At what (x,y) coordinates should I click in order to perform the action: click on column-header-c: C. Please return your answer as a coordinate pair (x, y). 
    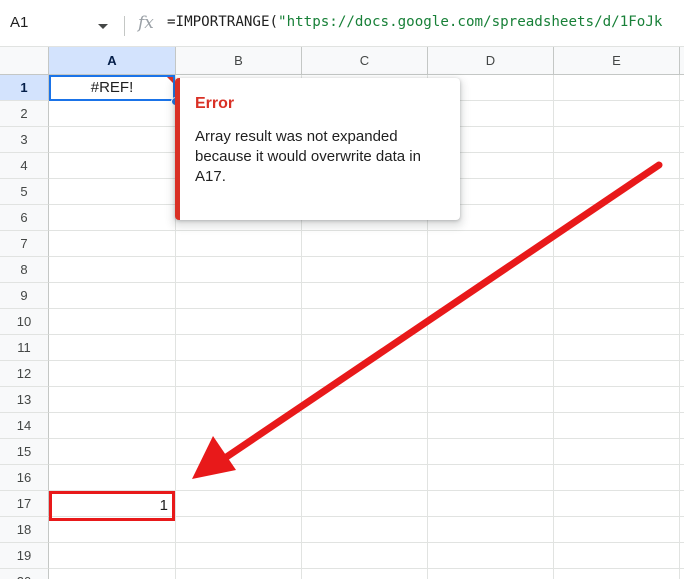
    Looking at the image, I should click on (365, 61).